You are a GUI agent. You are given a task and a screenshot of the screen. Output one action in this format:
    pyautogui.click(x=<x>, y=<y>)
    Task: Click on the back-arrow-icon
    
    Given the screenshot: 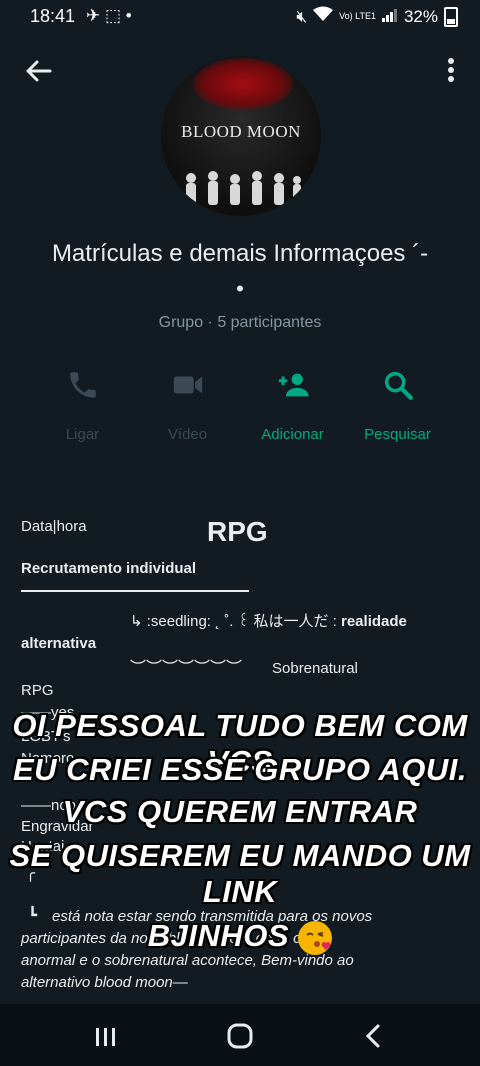 What is the action you would take?
    pyautogui.click(x=39, y=71)
    